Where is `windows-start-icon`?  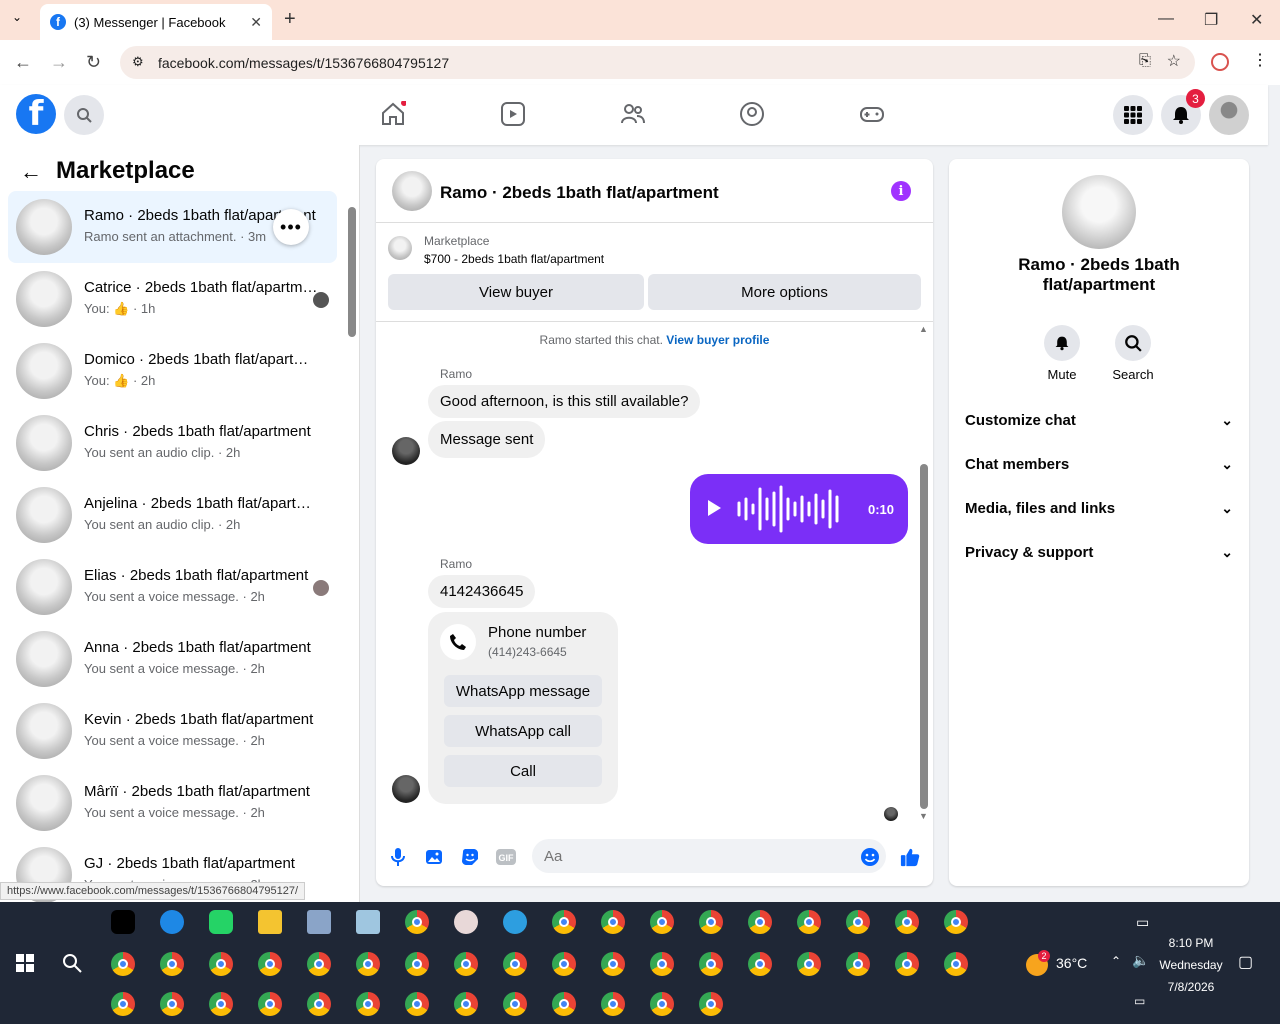
windows-start-icon is located at coordinates (25, 963).